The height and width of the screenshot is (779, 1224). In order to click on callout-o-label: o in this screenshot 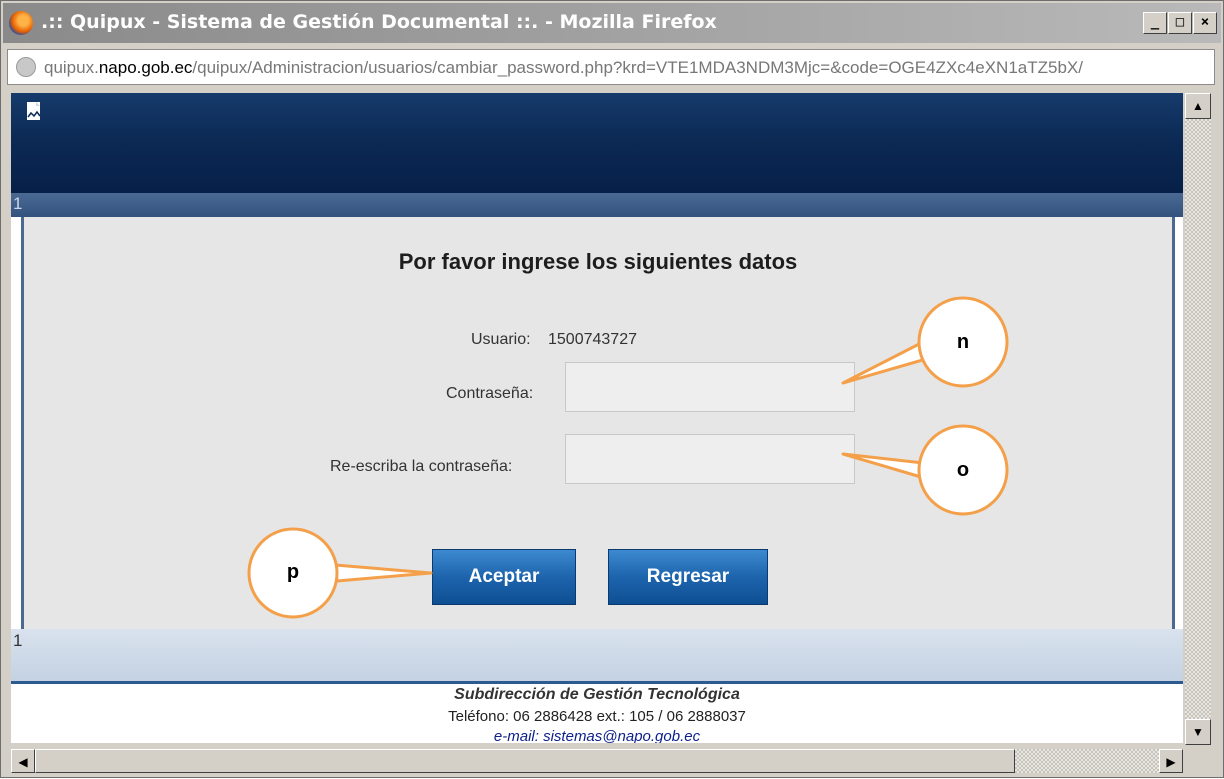, I will do `click(963, 470)`.